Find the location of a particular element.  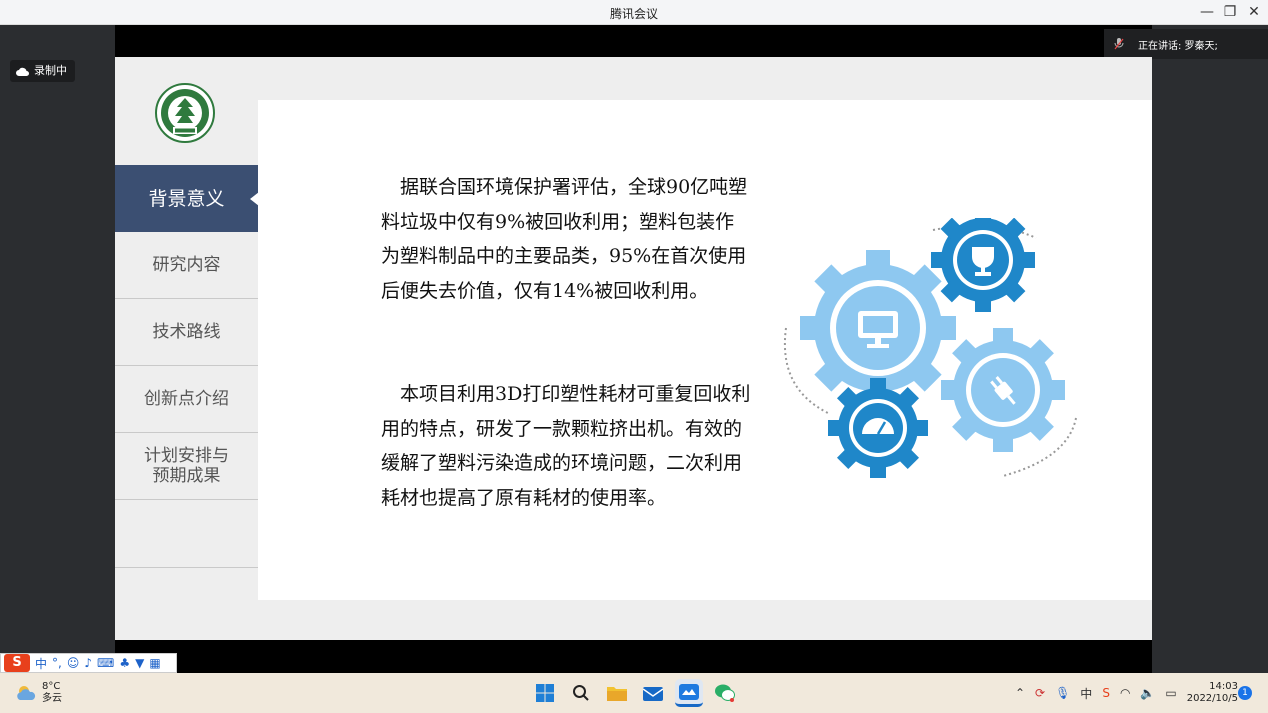

taskbar-apps is located at coordinates (635, 693).